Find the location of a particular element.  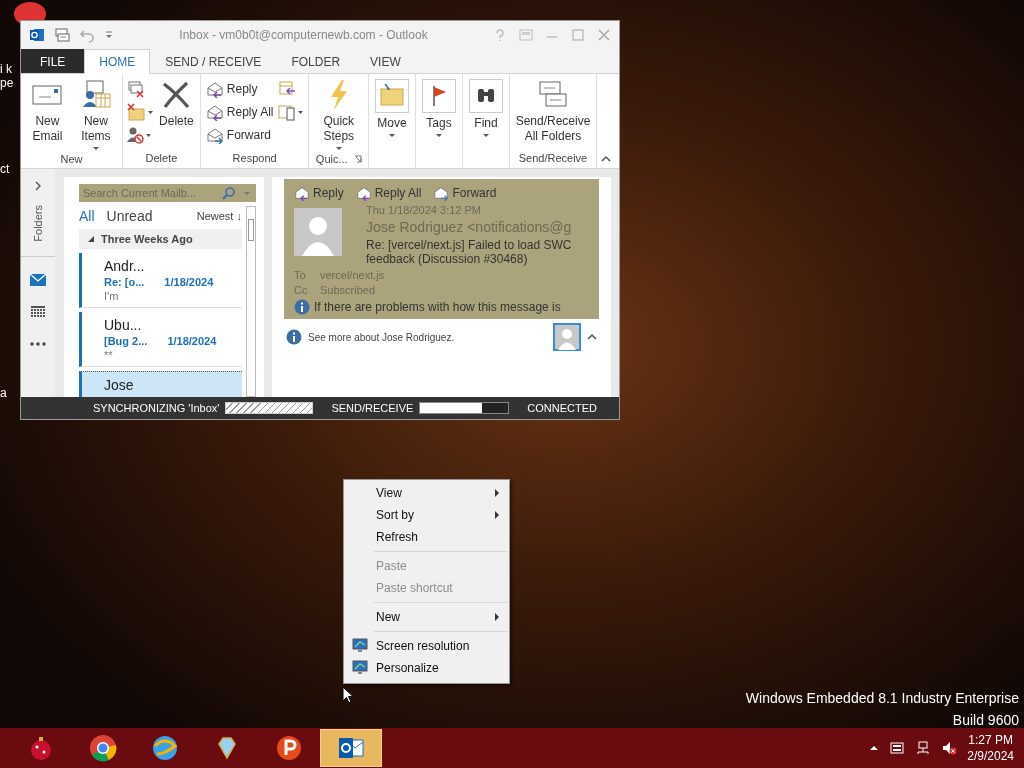

ribbon-group-label: Delete is located at coordinates (161, 158).